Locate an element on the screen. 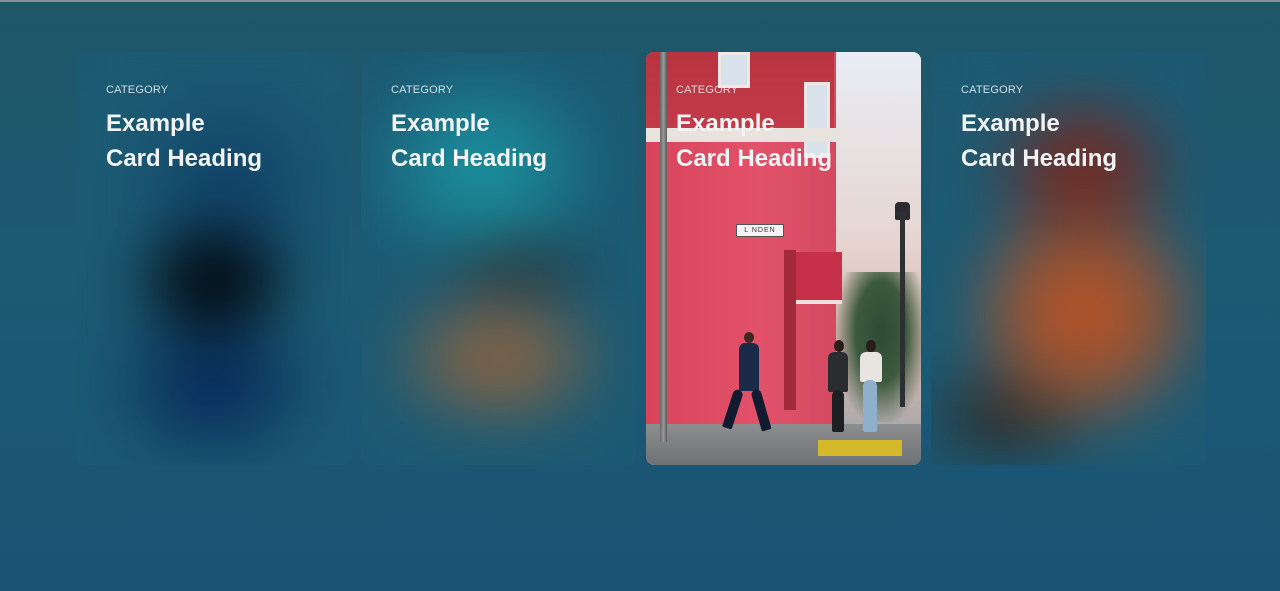  photo-awning is located at coordinates (819, 278).